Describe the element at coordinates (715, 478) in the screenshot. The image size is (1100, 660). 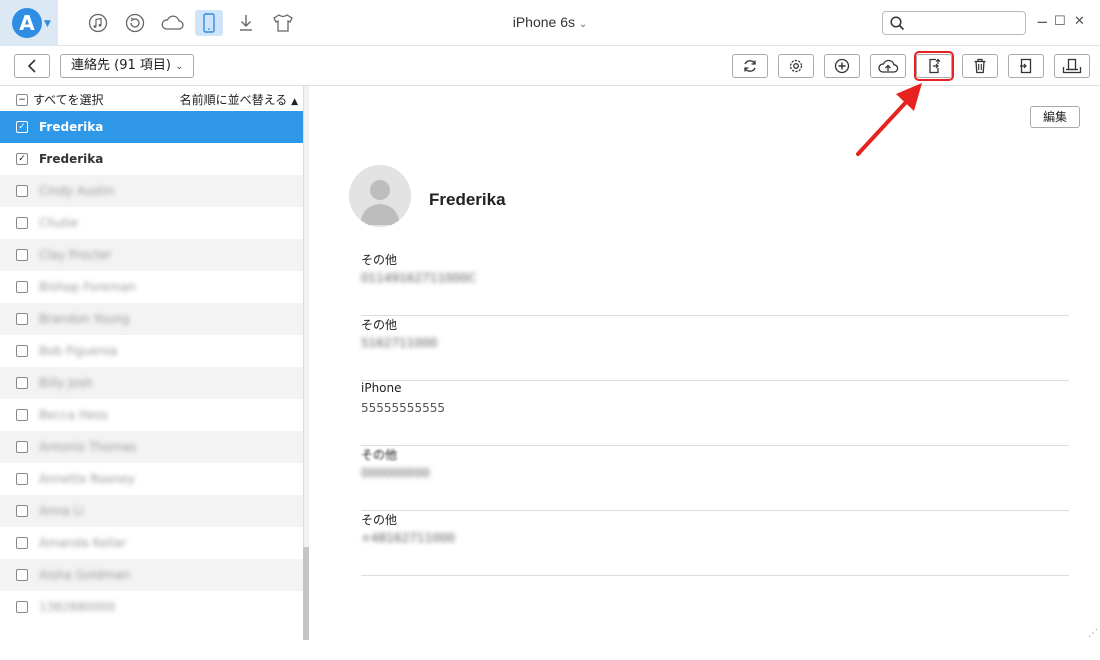
I see `contact-field: その他 000000000` at that location.